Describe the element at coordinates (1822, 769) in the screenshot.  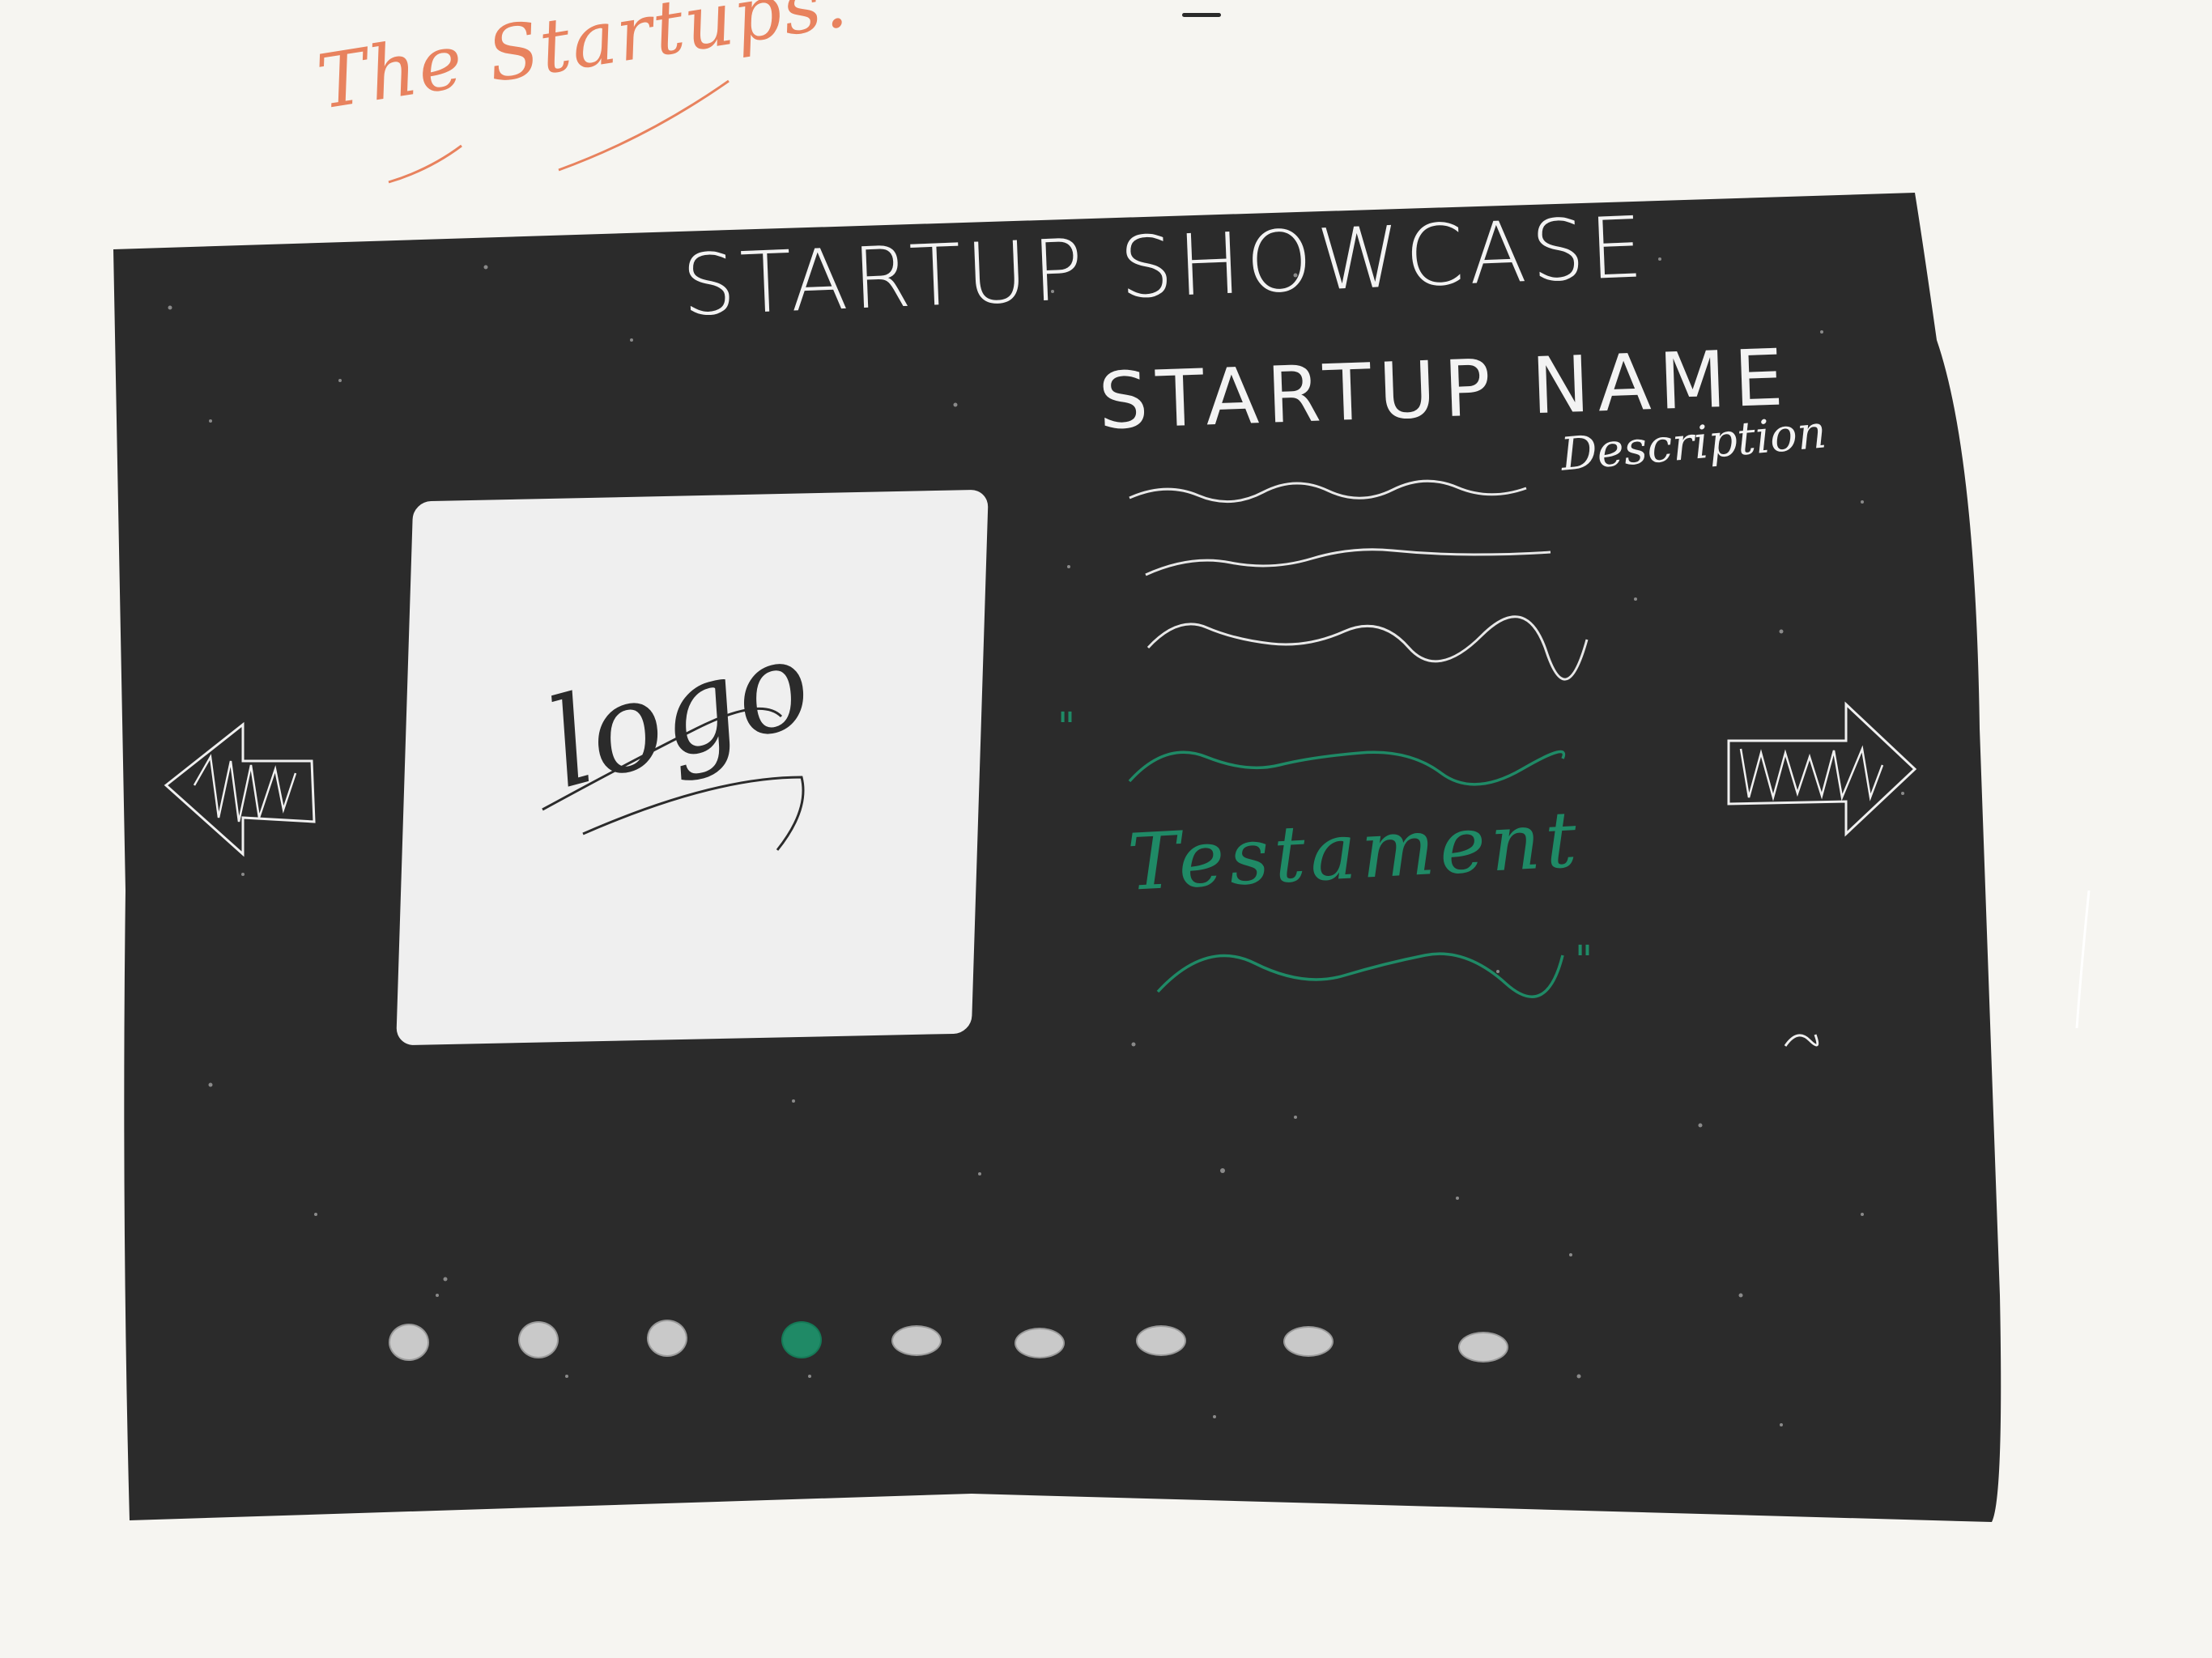
I see `right-arrow-icon` at that location.